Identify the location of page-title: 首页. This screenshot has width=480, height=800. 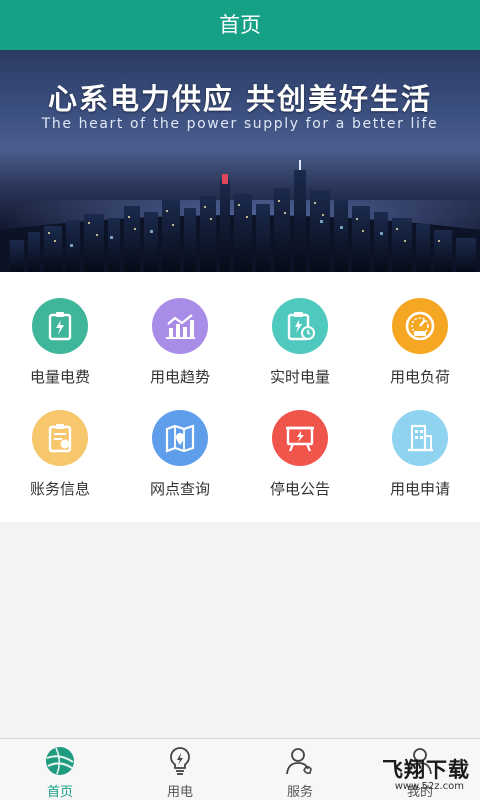
(240, 25).